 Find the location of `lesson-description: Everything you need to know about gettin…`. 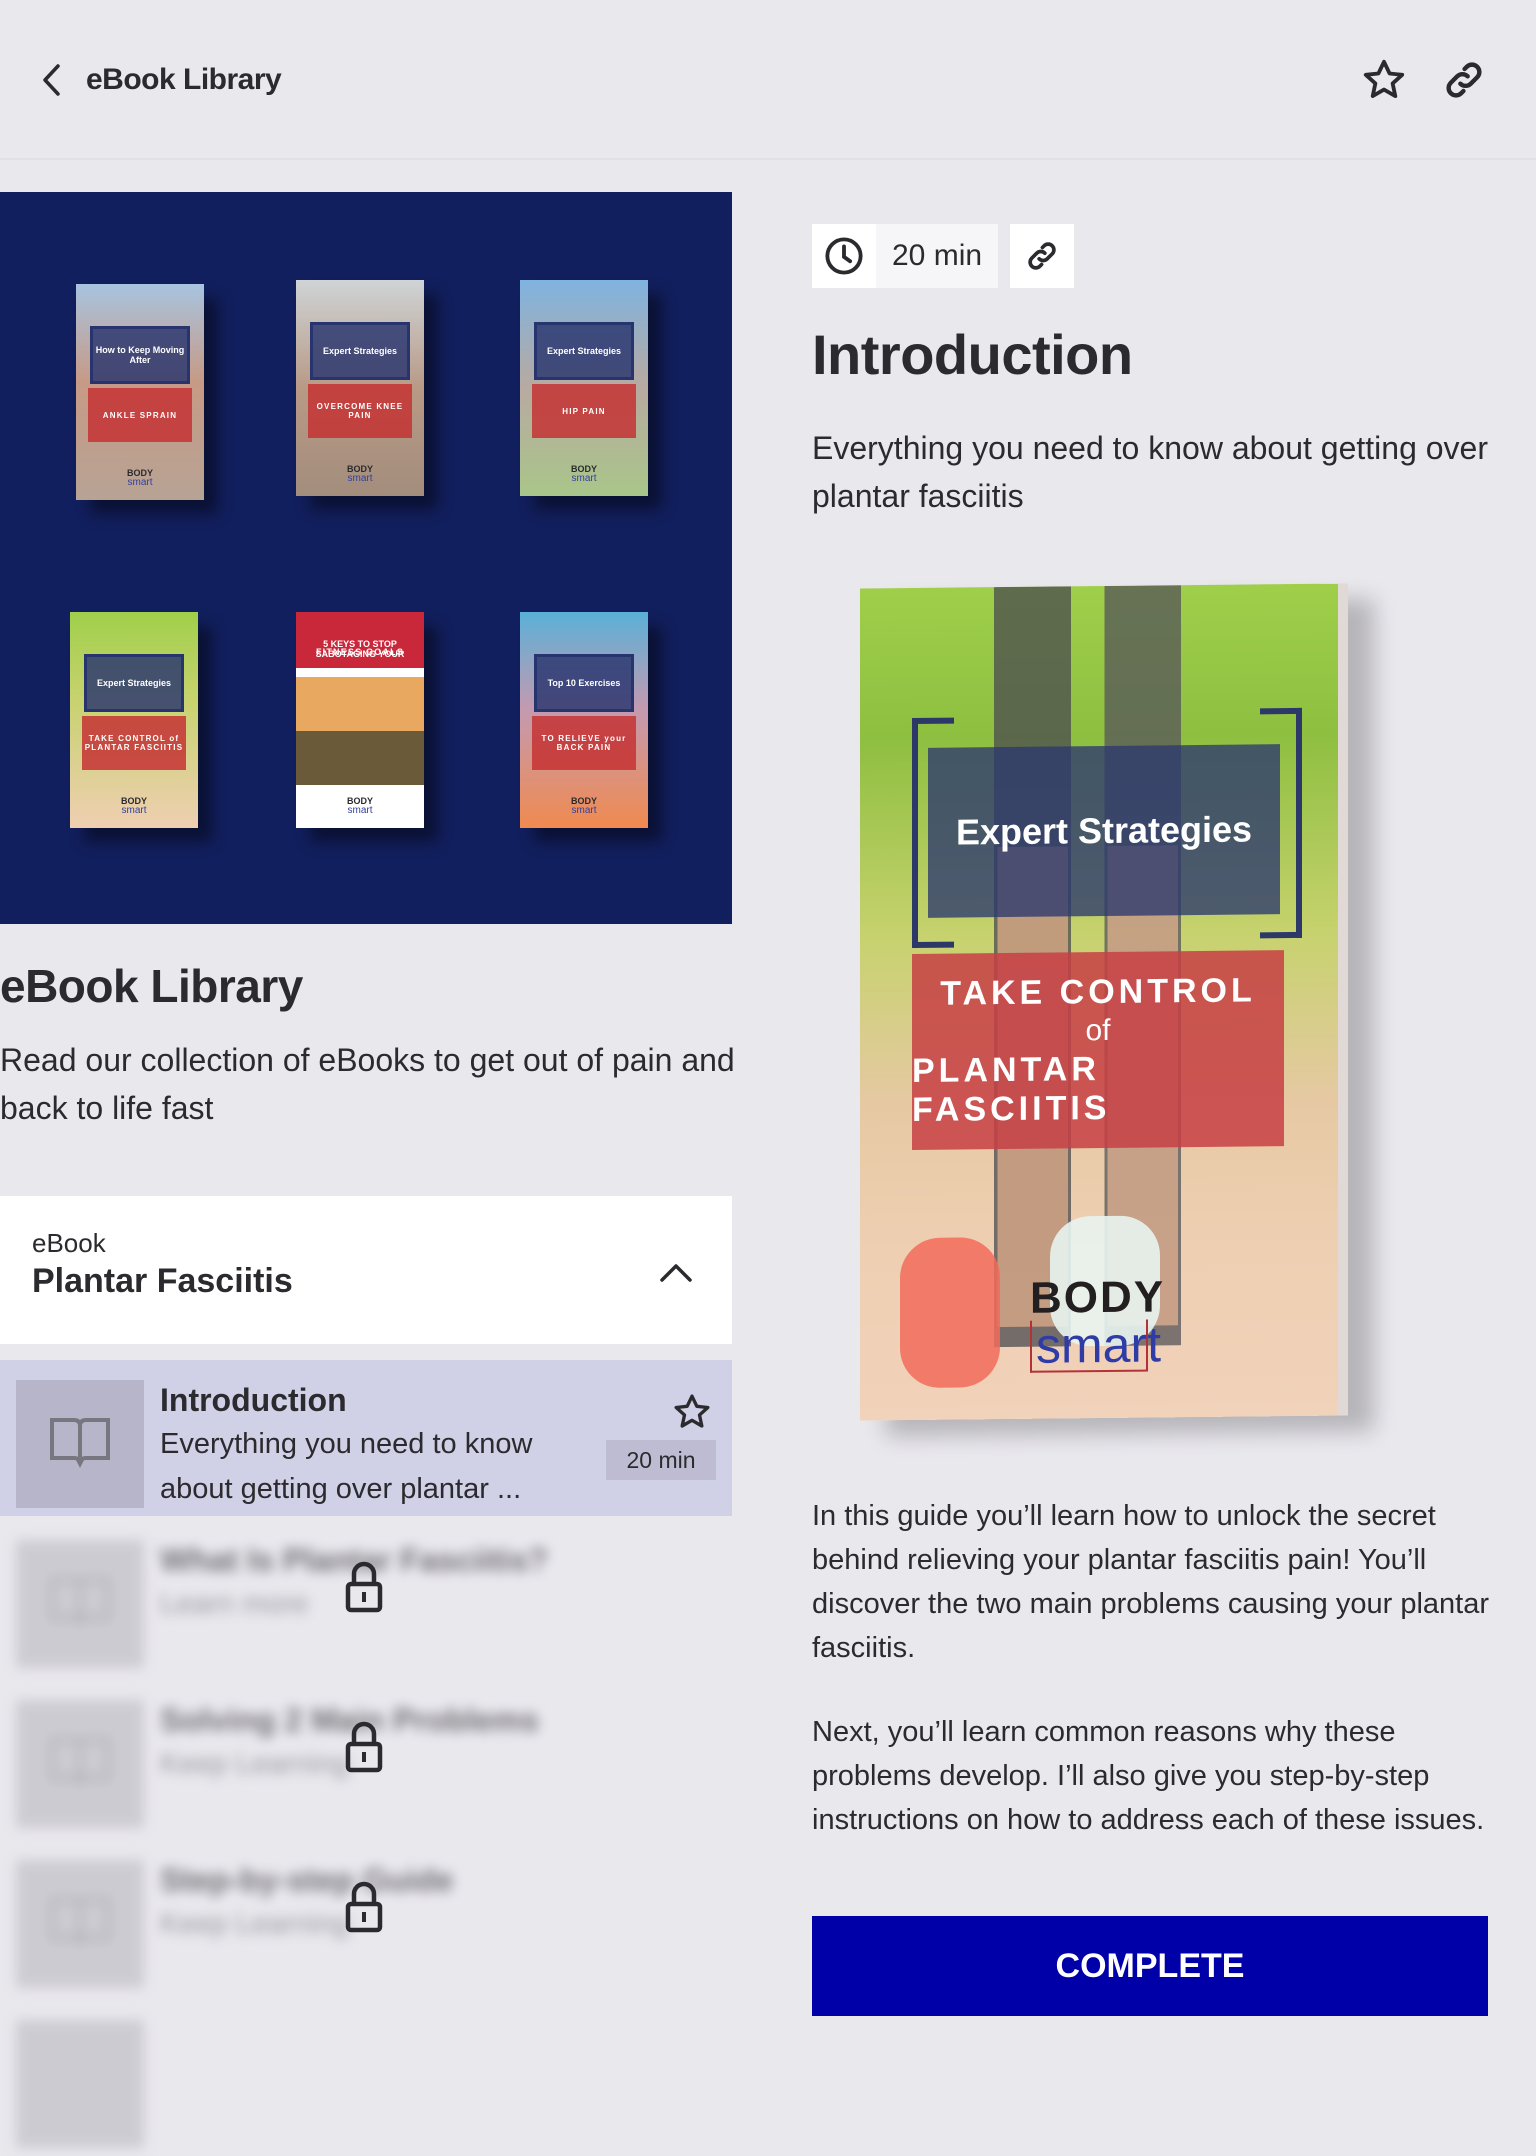

lesson-description: Everything you need to know about gettin… is located at coordinates (346, 1466).